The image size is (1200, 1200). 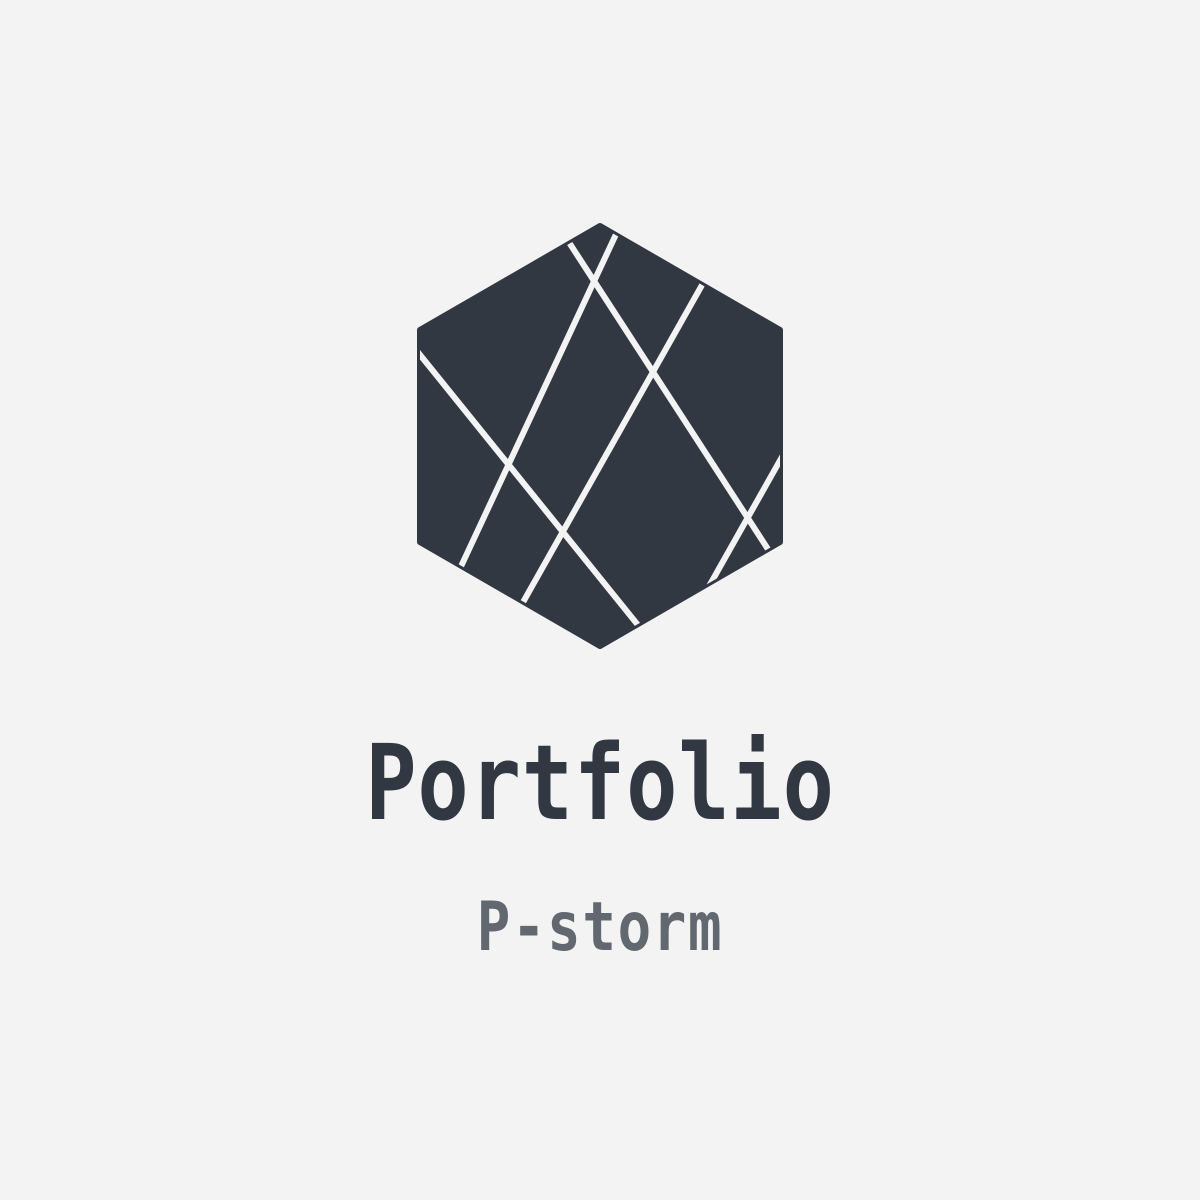 I want to click on brand-subtitle: P-storm, so click(x=600, y=927).